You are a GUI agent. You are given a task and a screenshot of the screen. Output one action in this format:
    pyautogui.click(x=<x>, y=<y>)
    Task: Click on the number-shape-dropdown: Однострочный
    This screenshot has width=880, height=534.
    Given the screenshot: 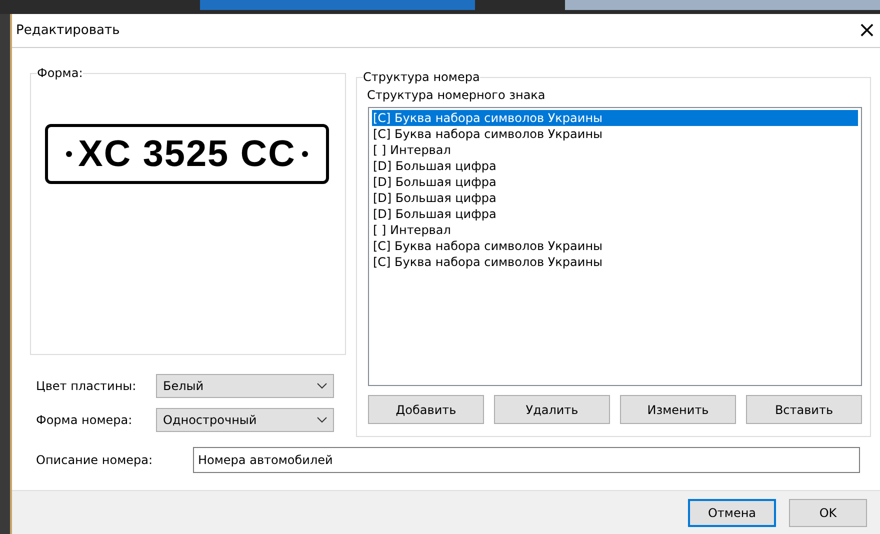 What is the action you would take?
    pyautogui.click(x=245, y=420)
    